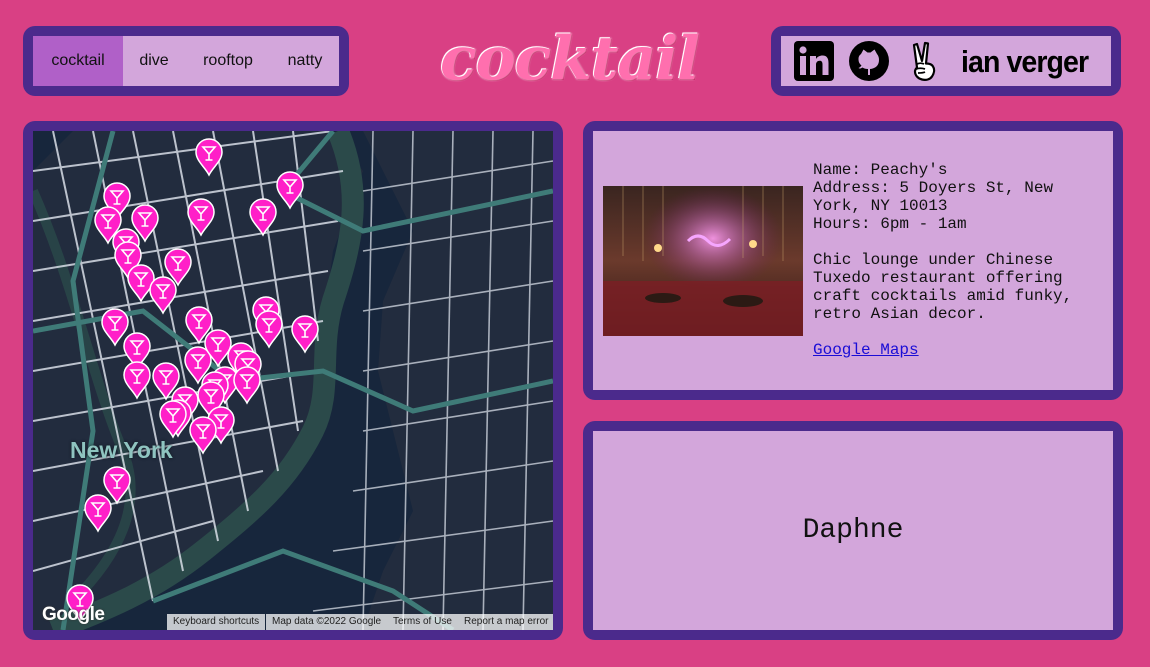 Image resolution: width=1150 pixels, height=667 pixels. What do you see at coordinates (327, 622) in the screenshot?
I see `map-data-attribution: Map data ©2022 Google` at bounding box center [327, 622].